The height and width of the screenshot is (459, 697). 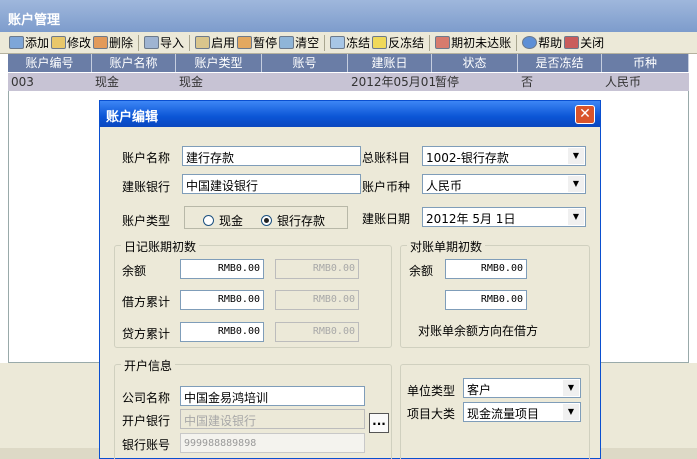 What do you see at coordinates (71, 43) in the screenshot?
I see `edit-button: 修改` at bounding box center [71, 43].